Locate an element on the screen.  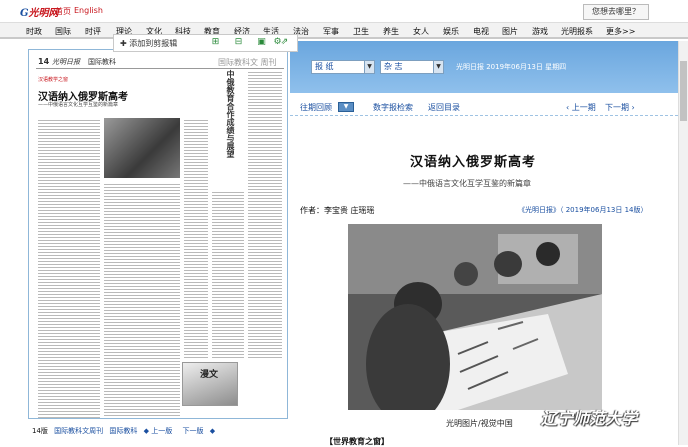
add-to-clipboard-button: ✚ 添加到剪报辑 is located at coordinates (148, 43).